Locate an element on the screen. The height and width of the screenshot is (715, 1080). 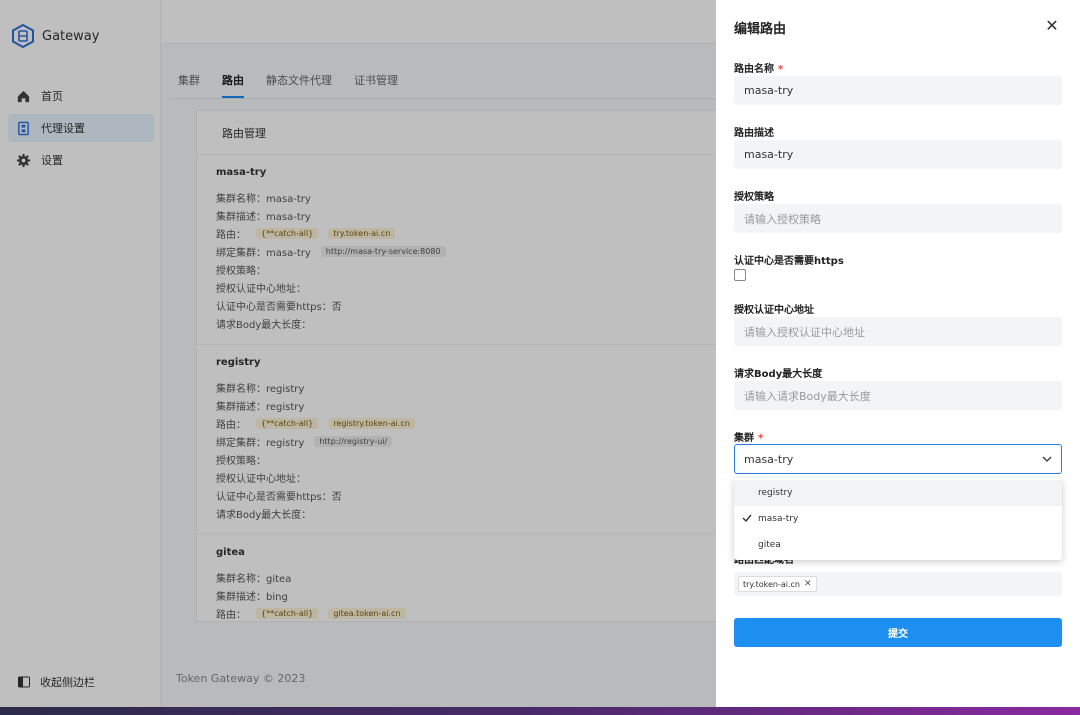
route-name-label: 路由名称 * is located at coordinates (759, 69).